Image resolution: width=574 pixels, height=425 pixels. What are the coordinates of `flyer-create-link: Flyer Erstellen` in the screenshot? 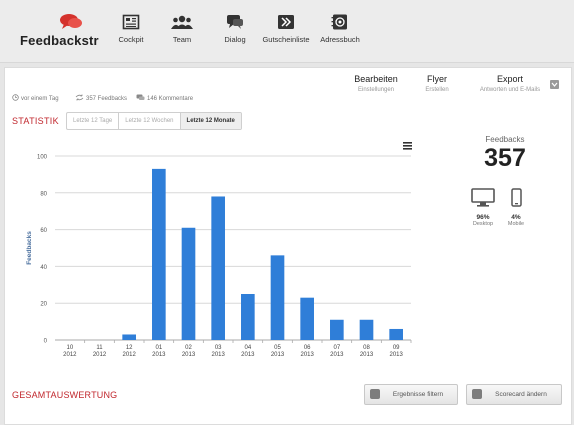 It's located at (437, 83).